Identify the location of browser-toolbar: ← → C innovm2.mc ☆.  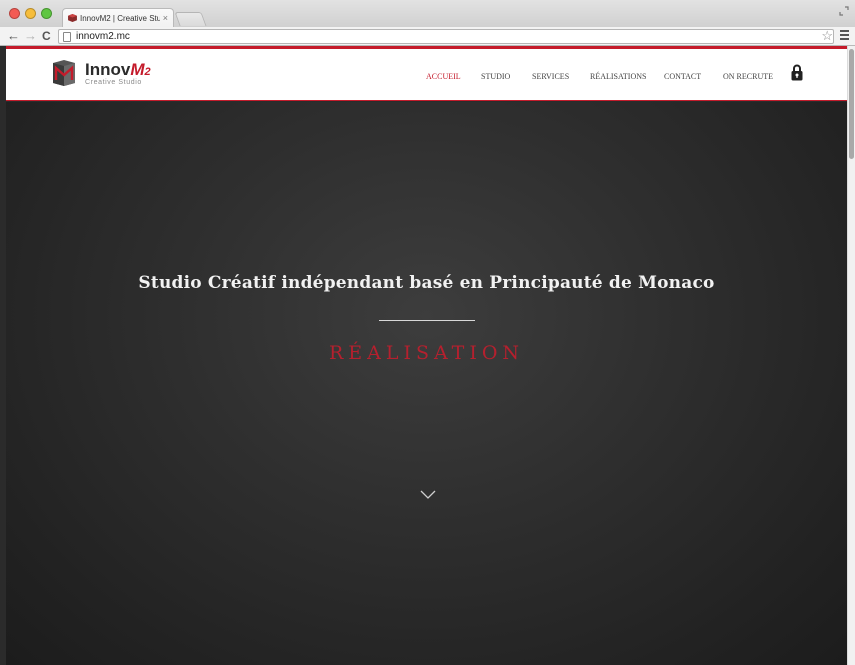
(427, 36).